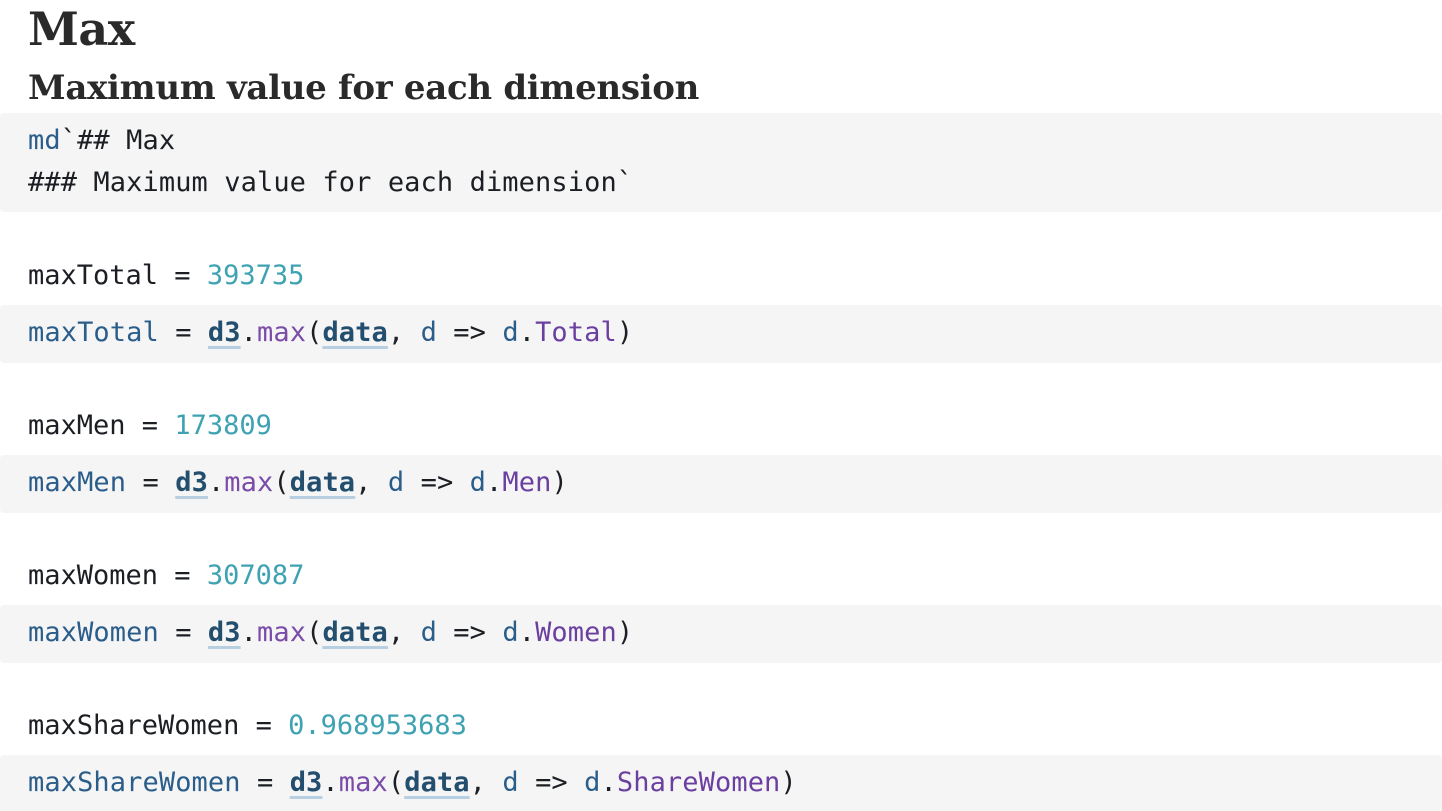 The image size is (1442, 811). I want to click on output-value: 173809, so click(223, 425).